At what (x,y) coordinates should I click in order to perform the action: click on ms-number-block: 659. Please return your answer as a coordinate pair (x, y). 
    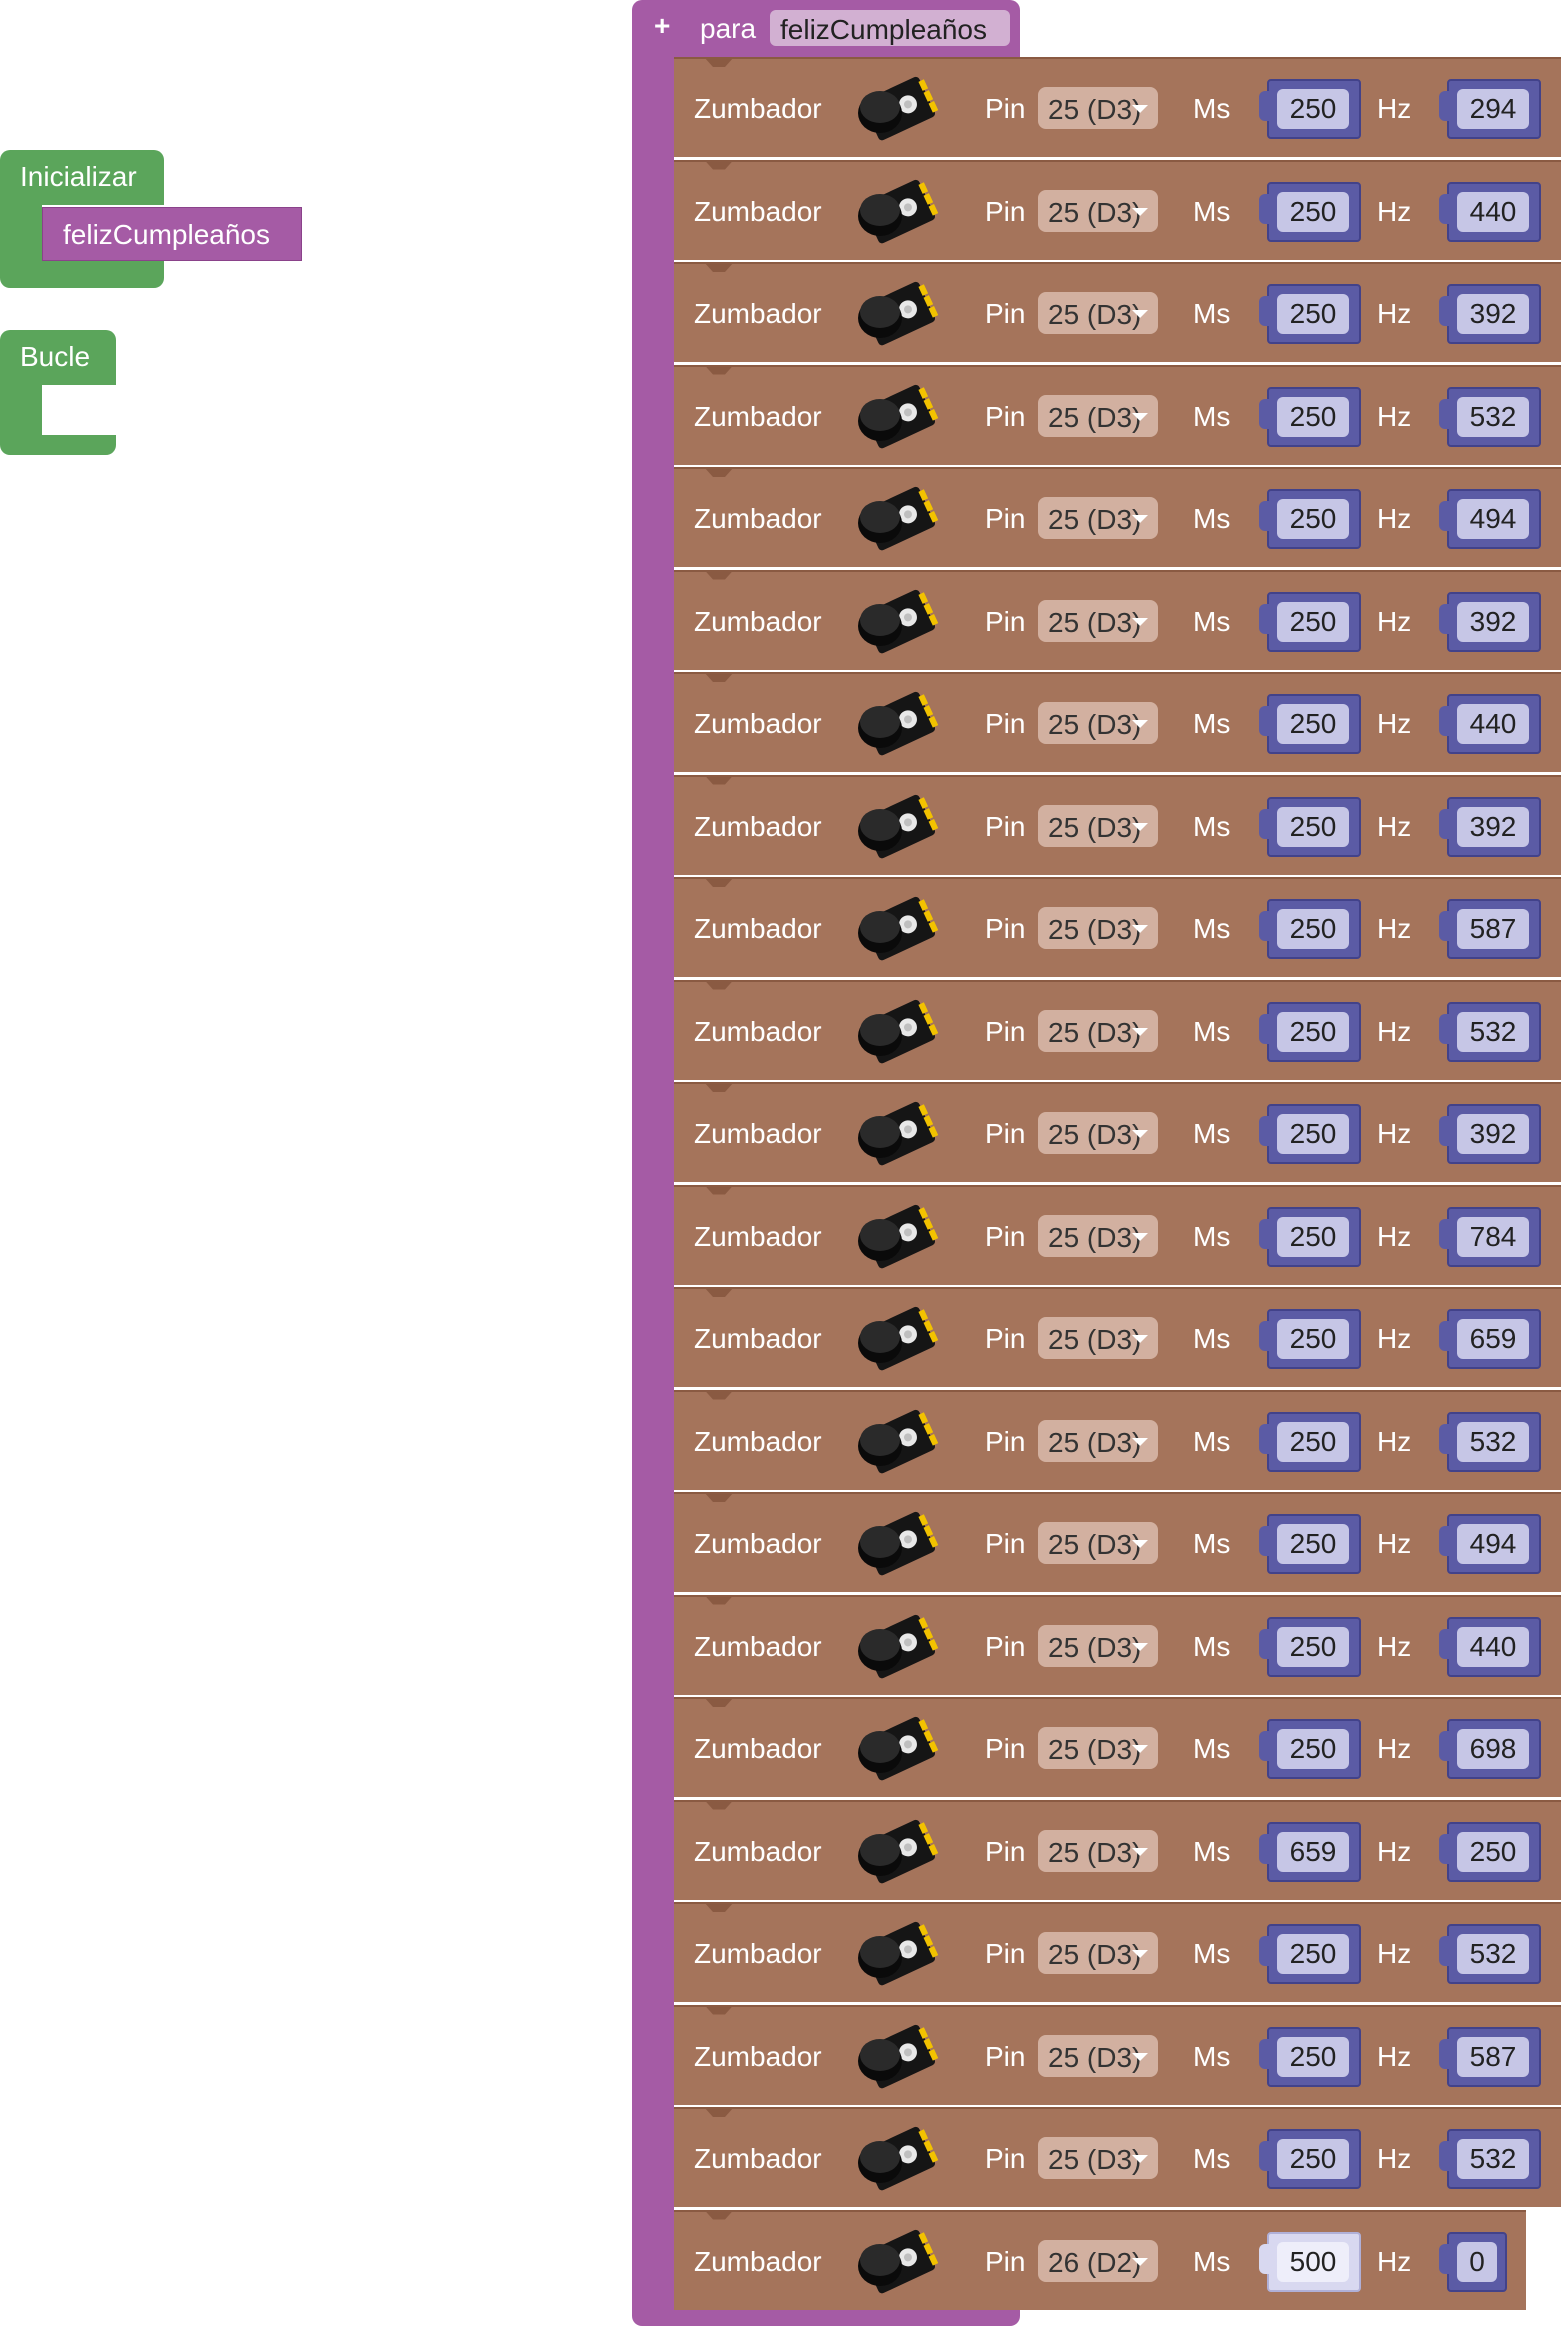
    Looking at the image, I should click on (1310, 1851).